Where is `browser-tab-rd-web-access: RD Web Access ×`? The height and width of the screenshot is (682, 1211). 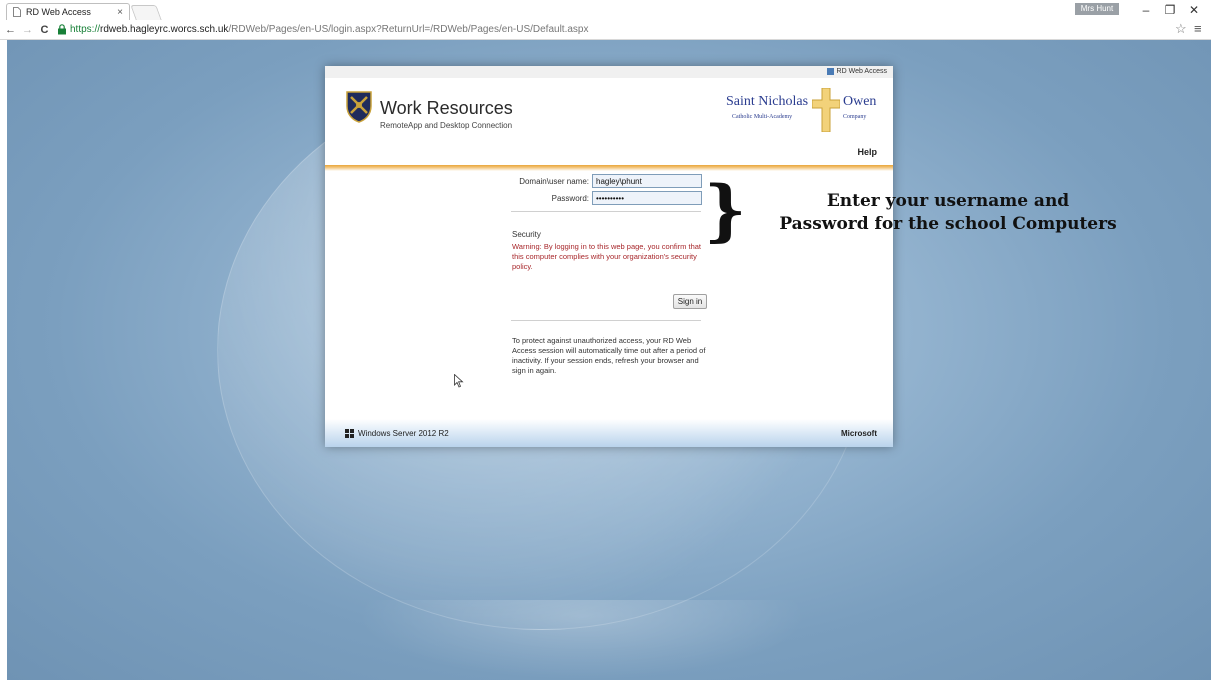 browser-tab-rd-web-access: RD Web Access × is located at coordinates (68, 11).